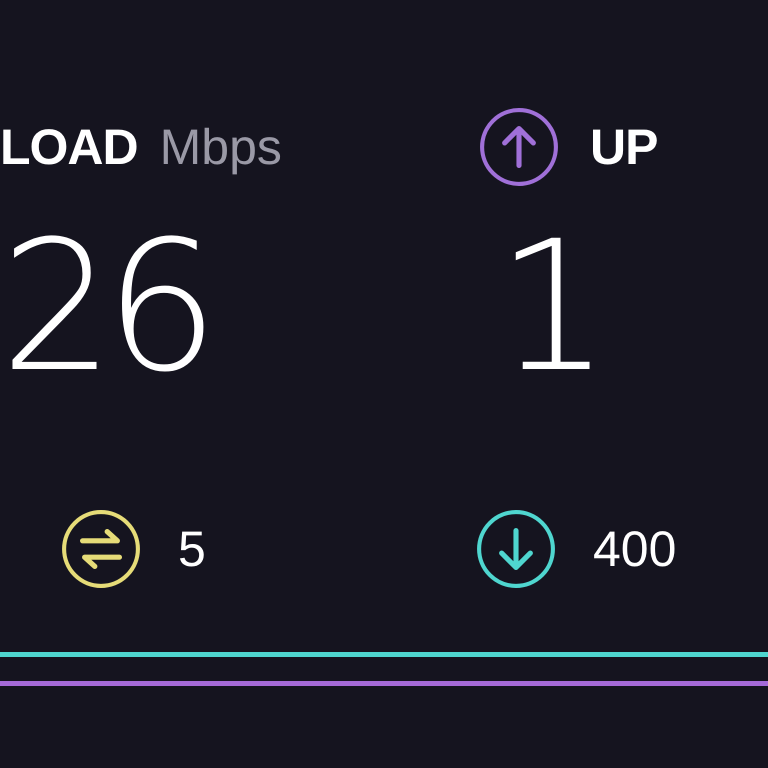 The height and width of the screenshot is (768, 768). I want to click on upload-speed: 1, so click(549, 308).